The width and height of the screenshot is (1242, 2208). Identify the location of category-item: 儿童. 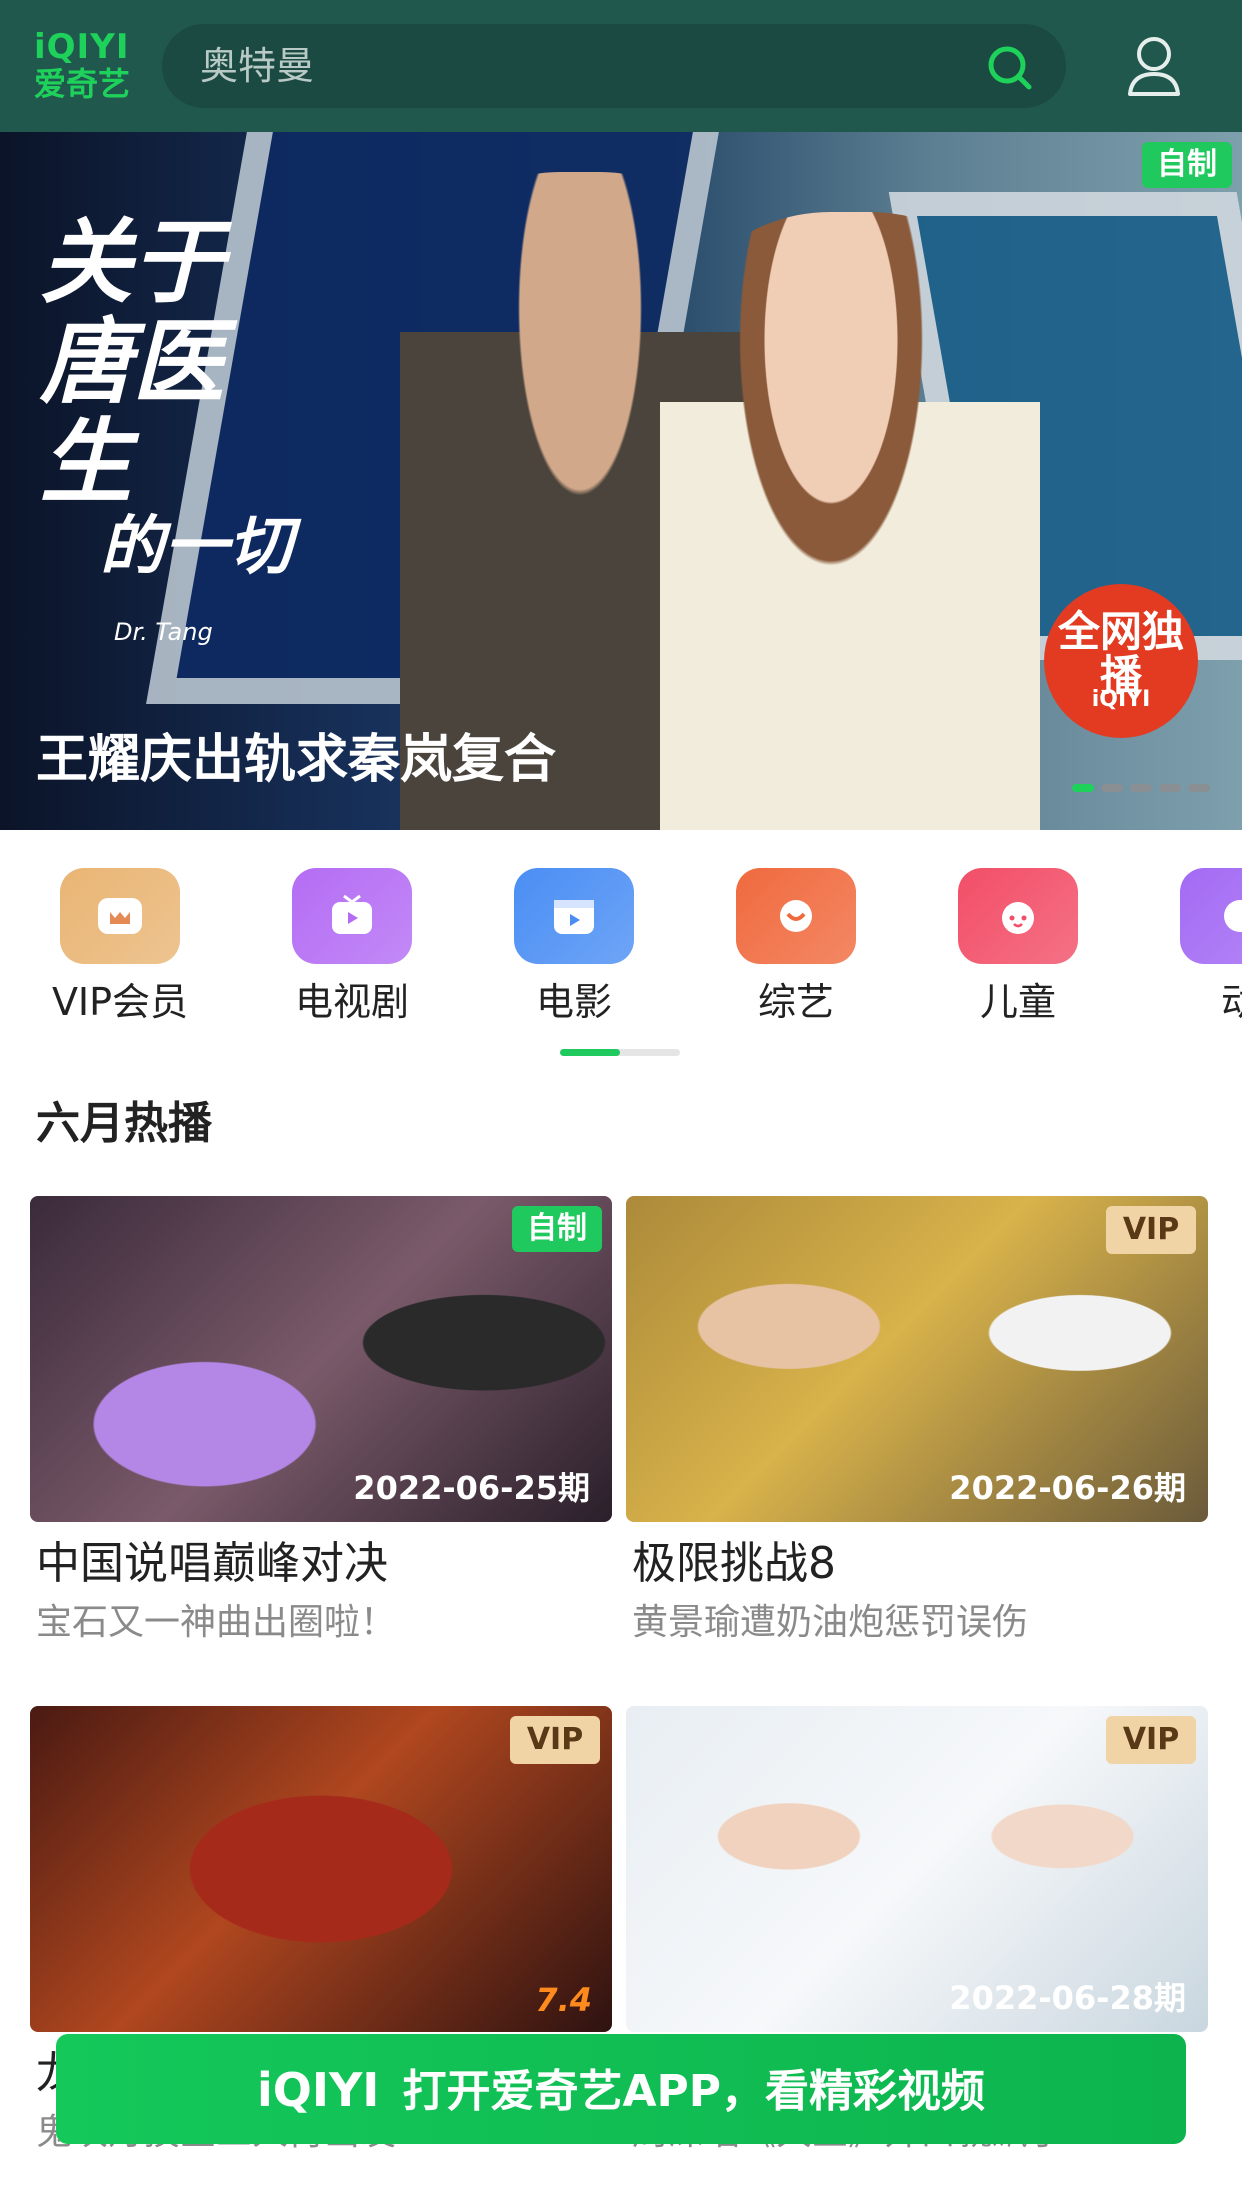
(1018, 953).